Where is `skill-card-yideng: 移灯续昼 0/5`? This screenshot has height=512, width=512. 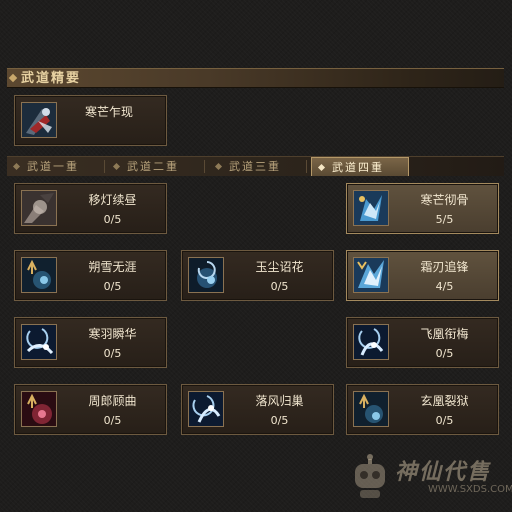 skill-card-yideng: 移灯续昼 0/5 is located at coordinates (90, 208).